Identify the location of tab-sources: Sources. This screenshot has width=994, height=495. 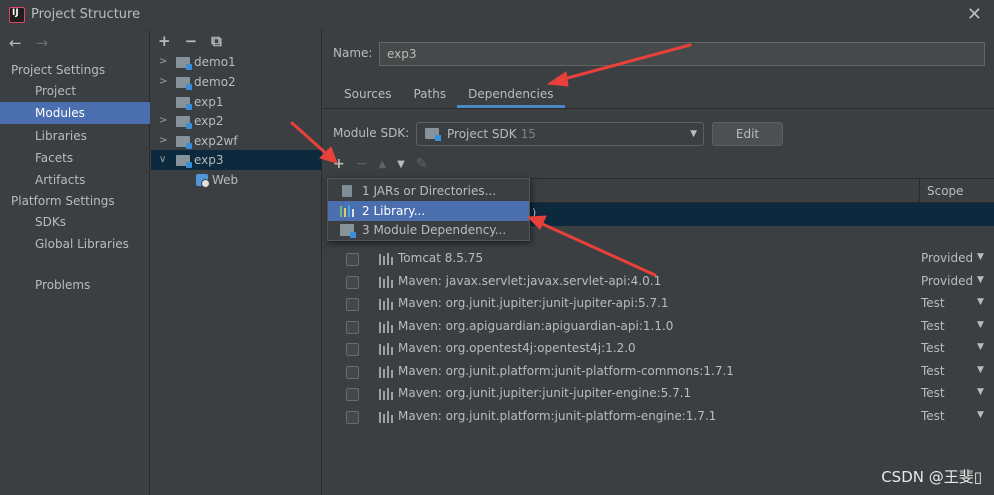
(367, 95).